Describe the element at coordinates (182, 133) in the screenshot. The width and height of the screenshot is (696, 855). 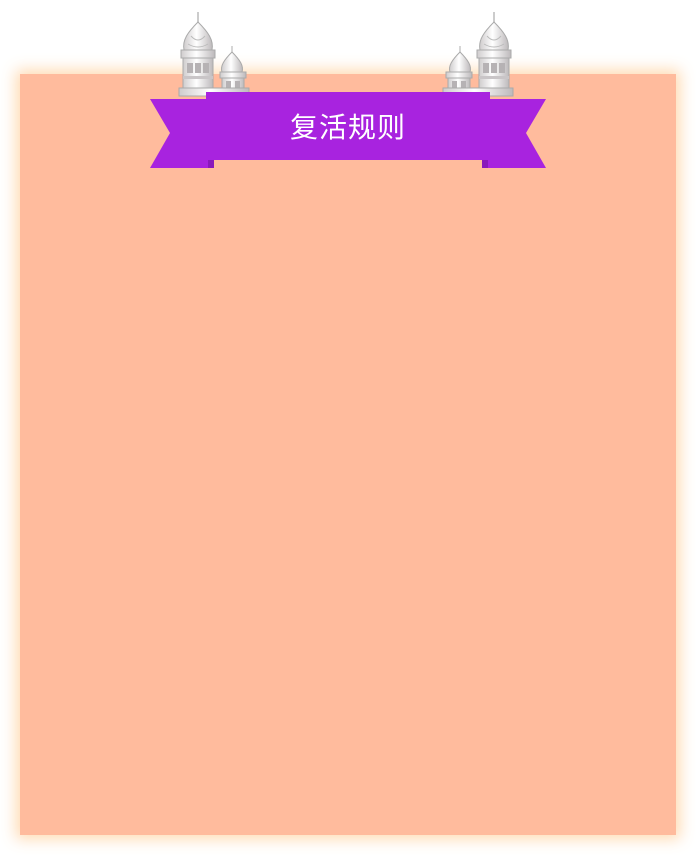
I see `ribbon-left-tail` at that location.